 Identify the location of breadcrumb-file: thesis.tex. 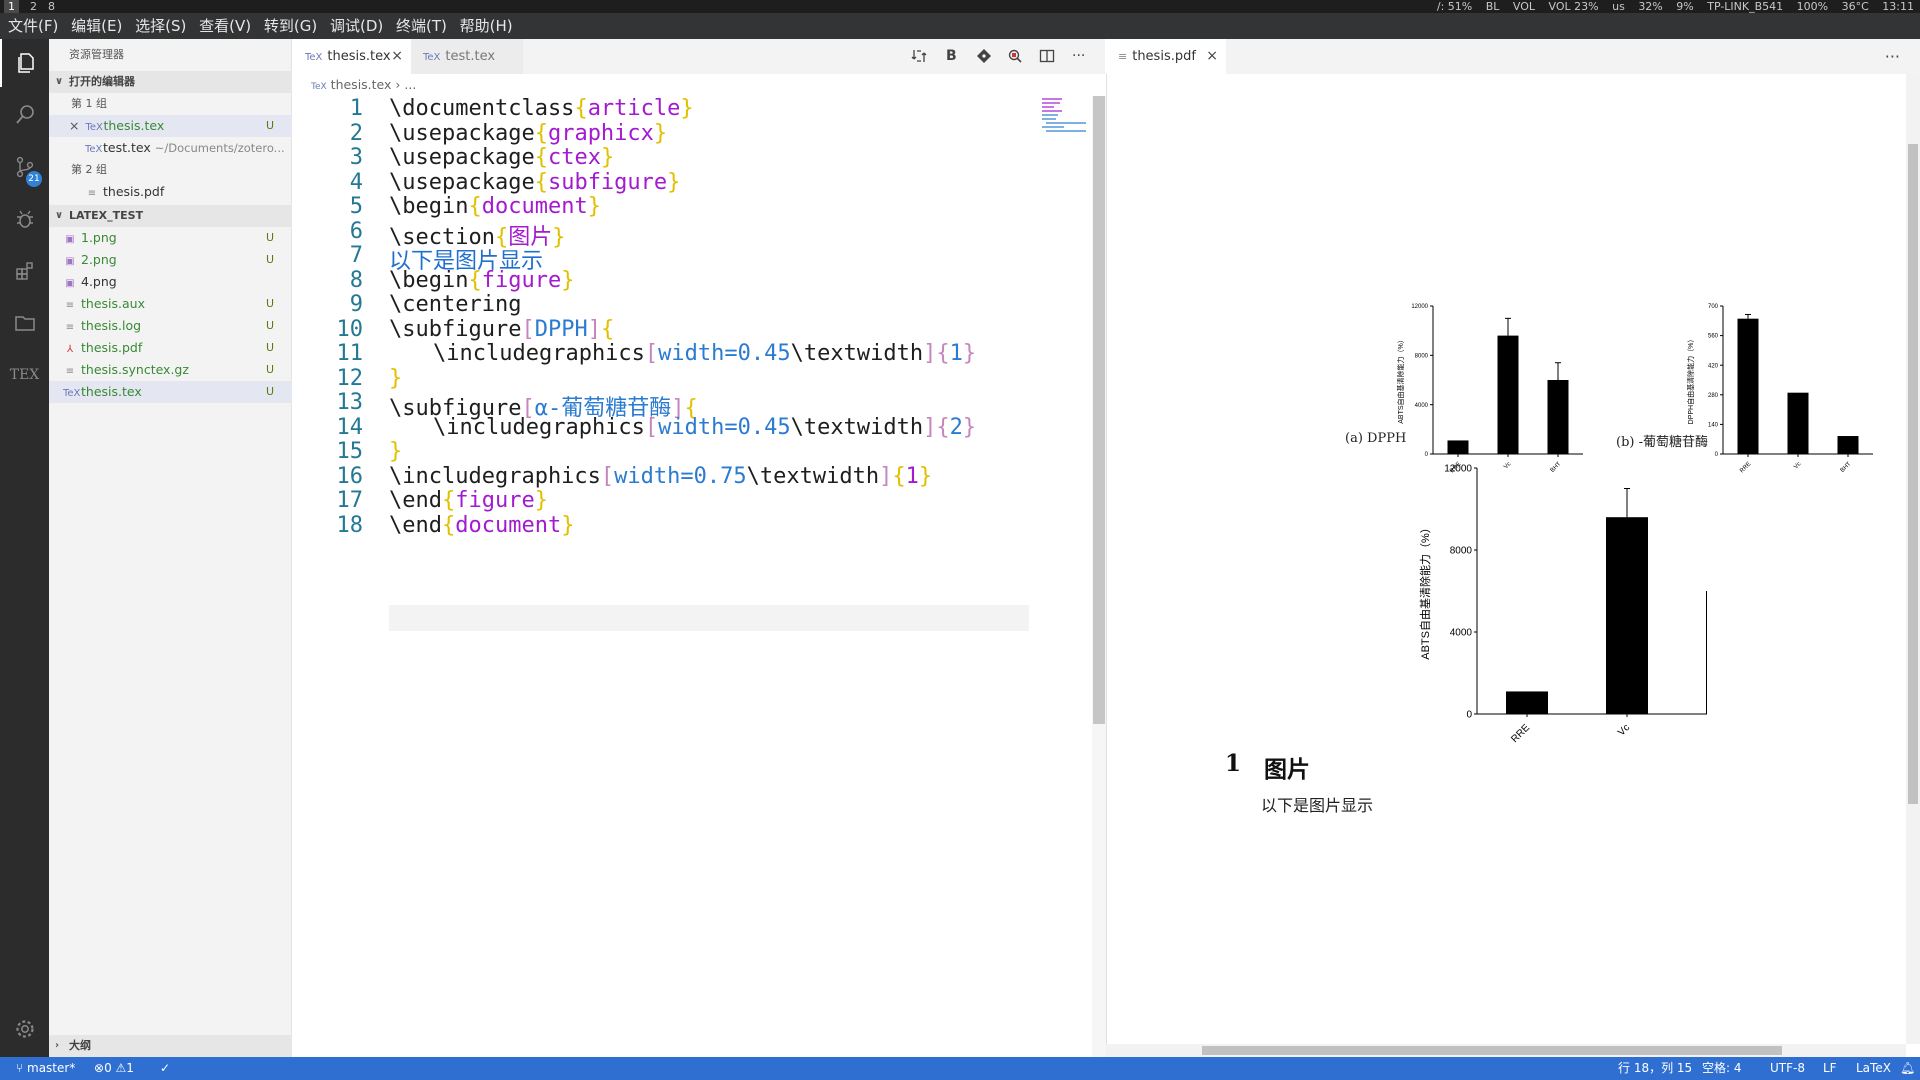
(361, 84).